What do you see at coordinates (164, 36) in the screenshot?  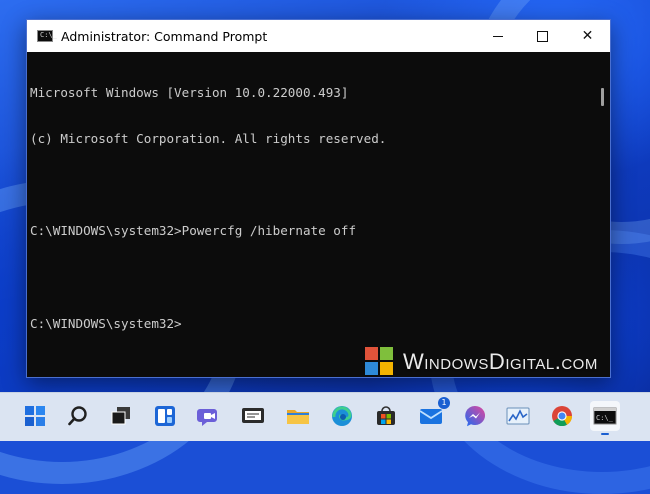 I see `window-title: Administrator: Command Prompt` at bounding box center [164, 36].